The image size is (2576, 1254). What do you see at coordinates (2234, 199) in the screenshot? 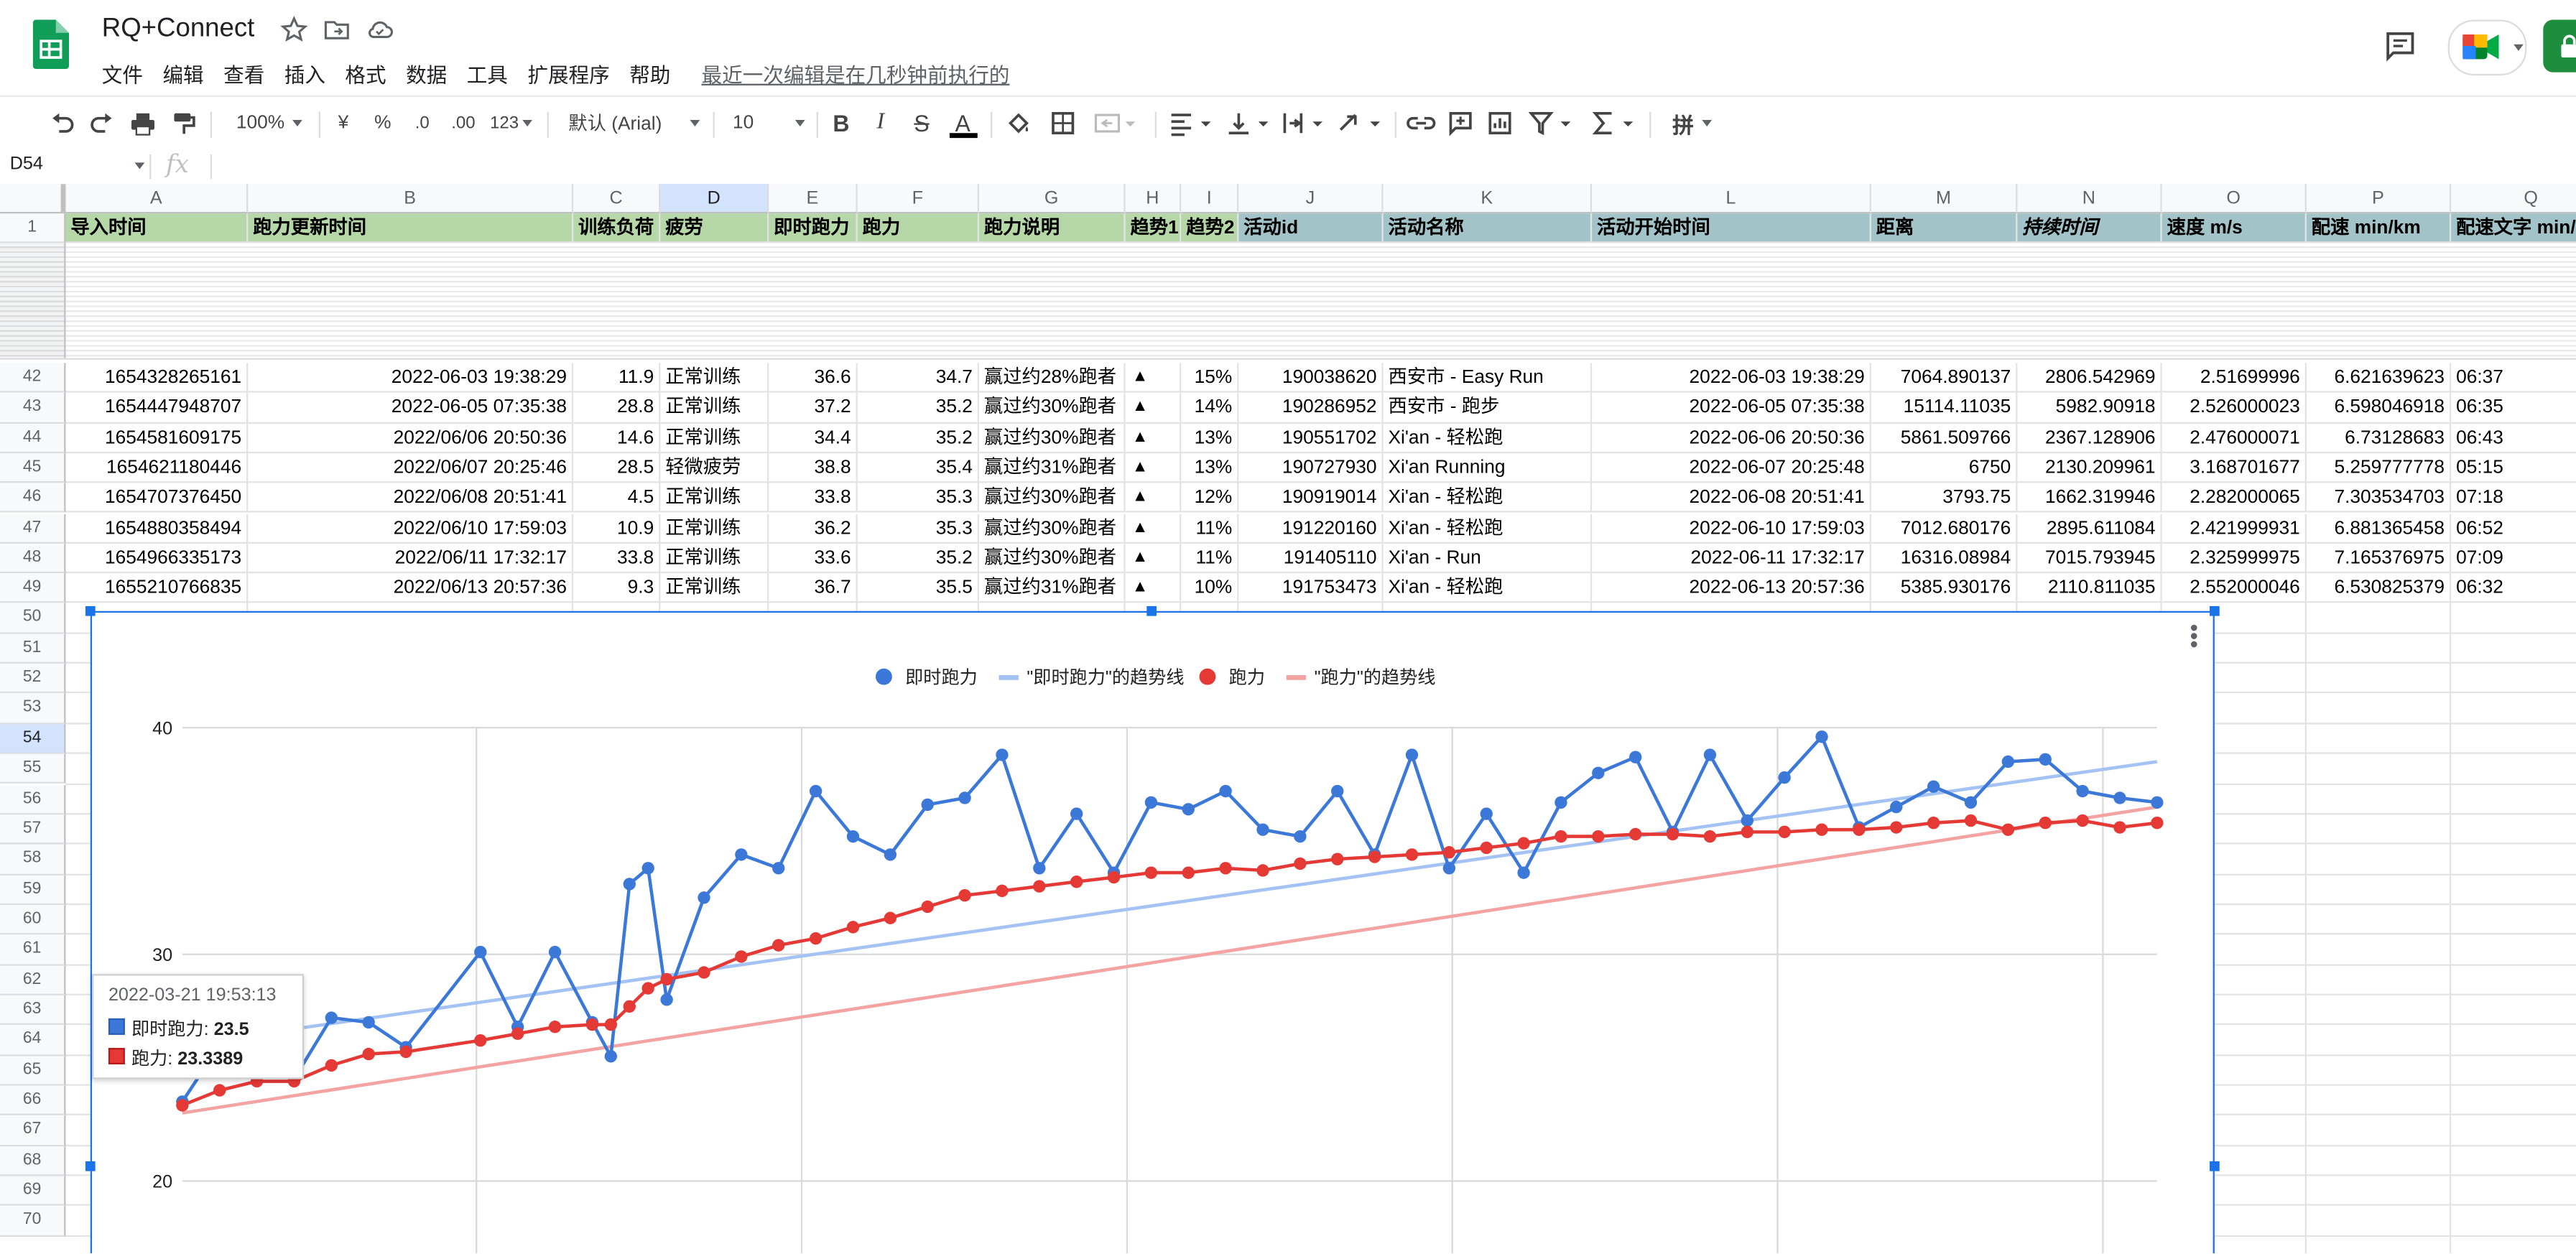
I see `column-header-o: O` at bounding box center [2234, 199].